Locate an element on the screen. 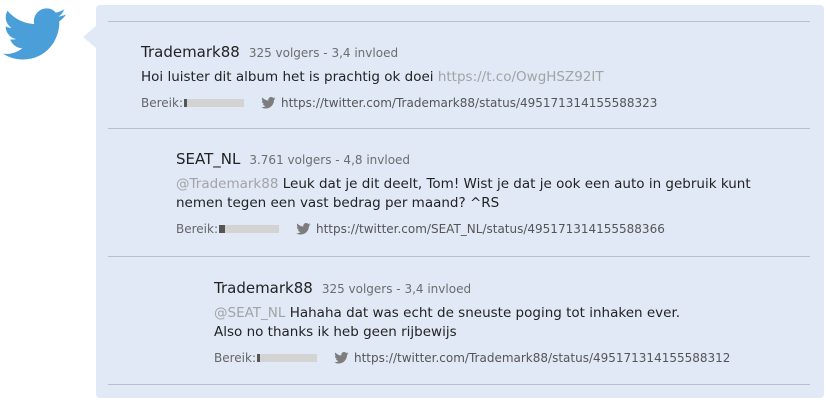 The width and height of the screenshot is (826, 403). user-stats: 3.761 volgers - 4,8 invloed is located at coordinates (330, 160).